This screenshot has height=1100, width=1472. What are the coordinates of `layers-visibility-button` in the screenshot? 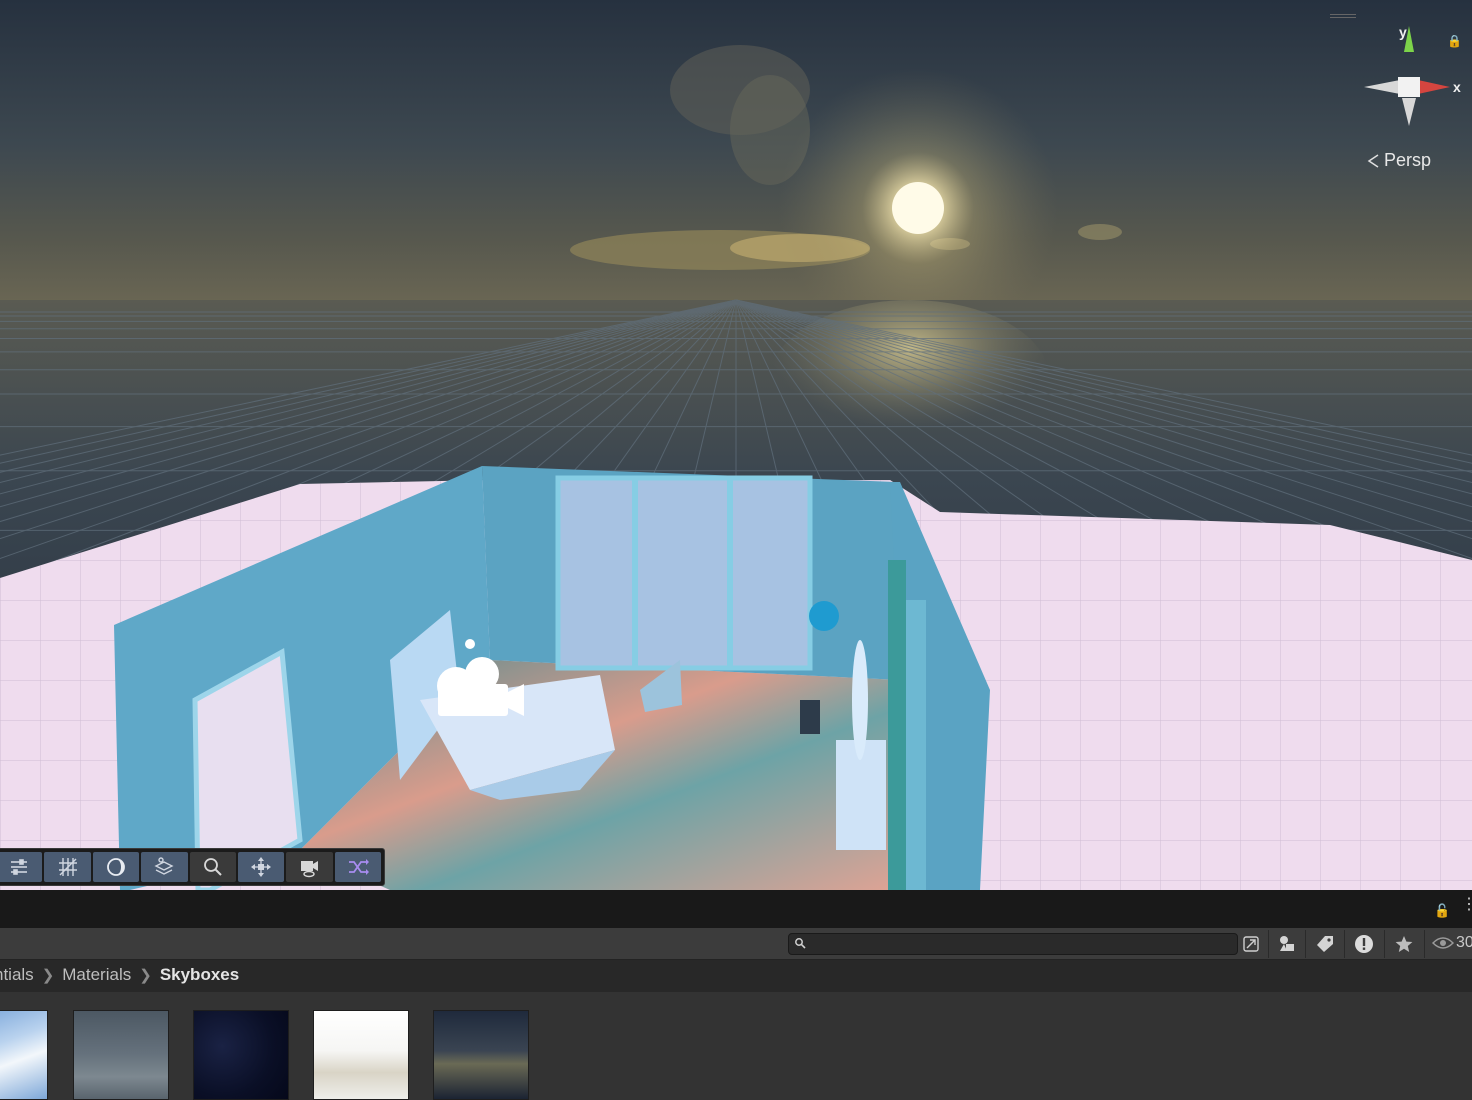 It's located at (164, 867).